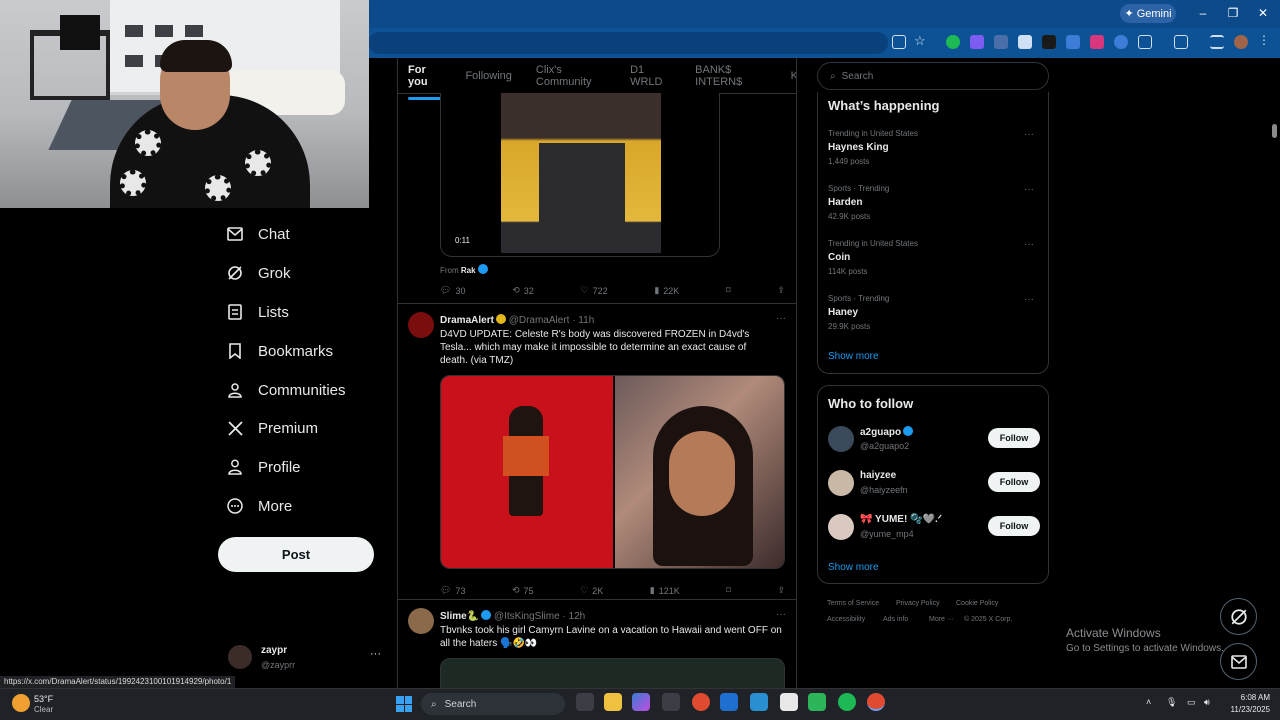 The width and height of the screenshot is (1280, 720). I want to click on kebab-menu-icon: ⋮, so click(1265, 40).